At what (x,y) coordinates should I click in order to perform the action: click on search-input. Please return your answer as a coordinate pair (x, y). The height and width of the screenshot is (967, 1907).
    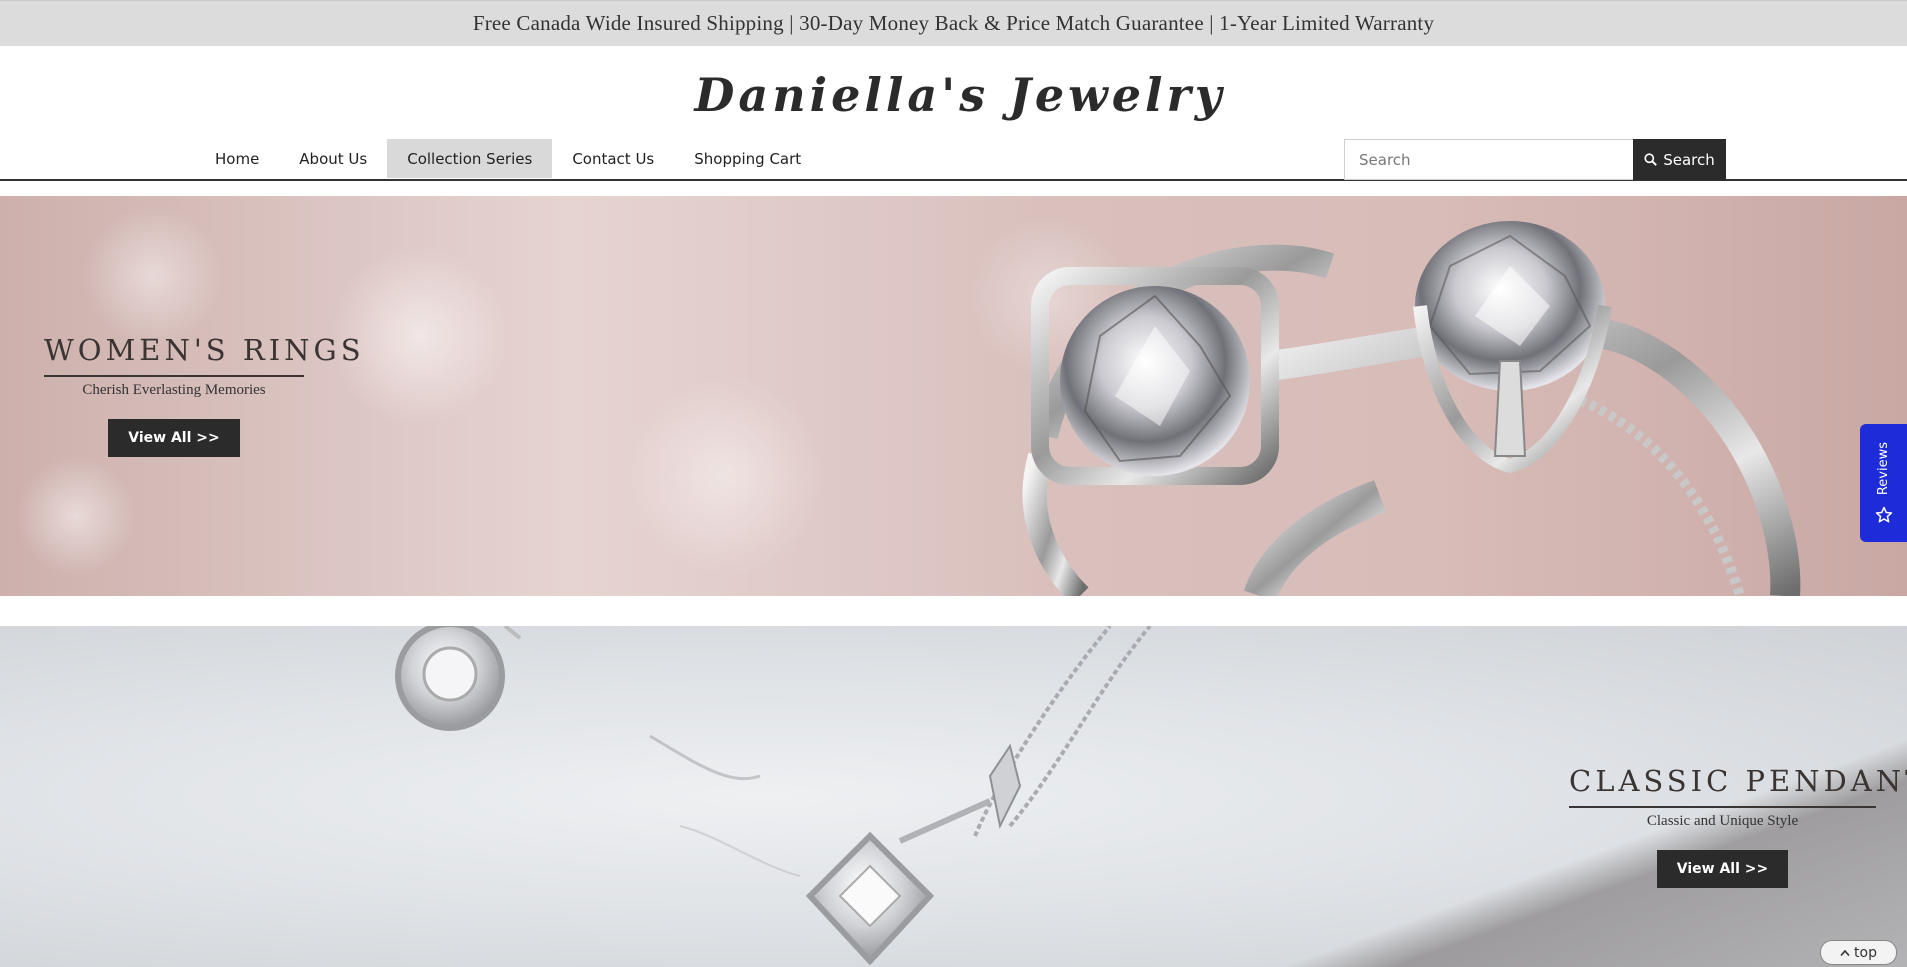
    Looking at the image, I should click on (1488, 159).